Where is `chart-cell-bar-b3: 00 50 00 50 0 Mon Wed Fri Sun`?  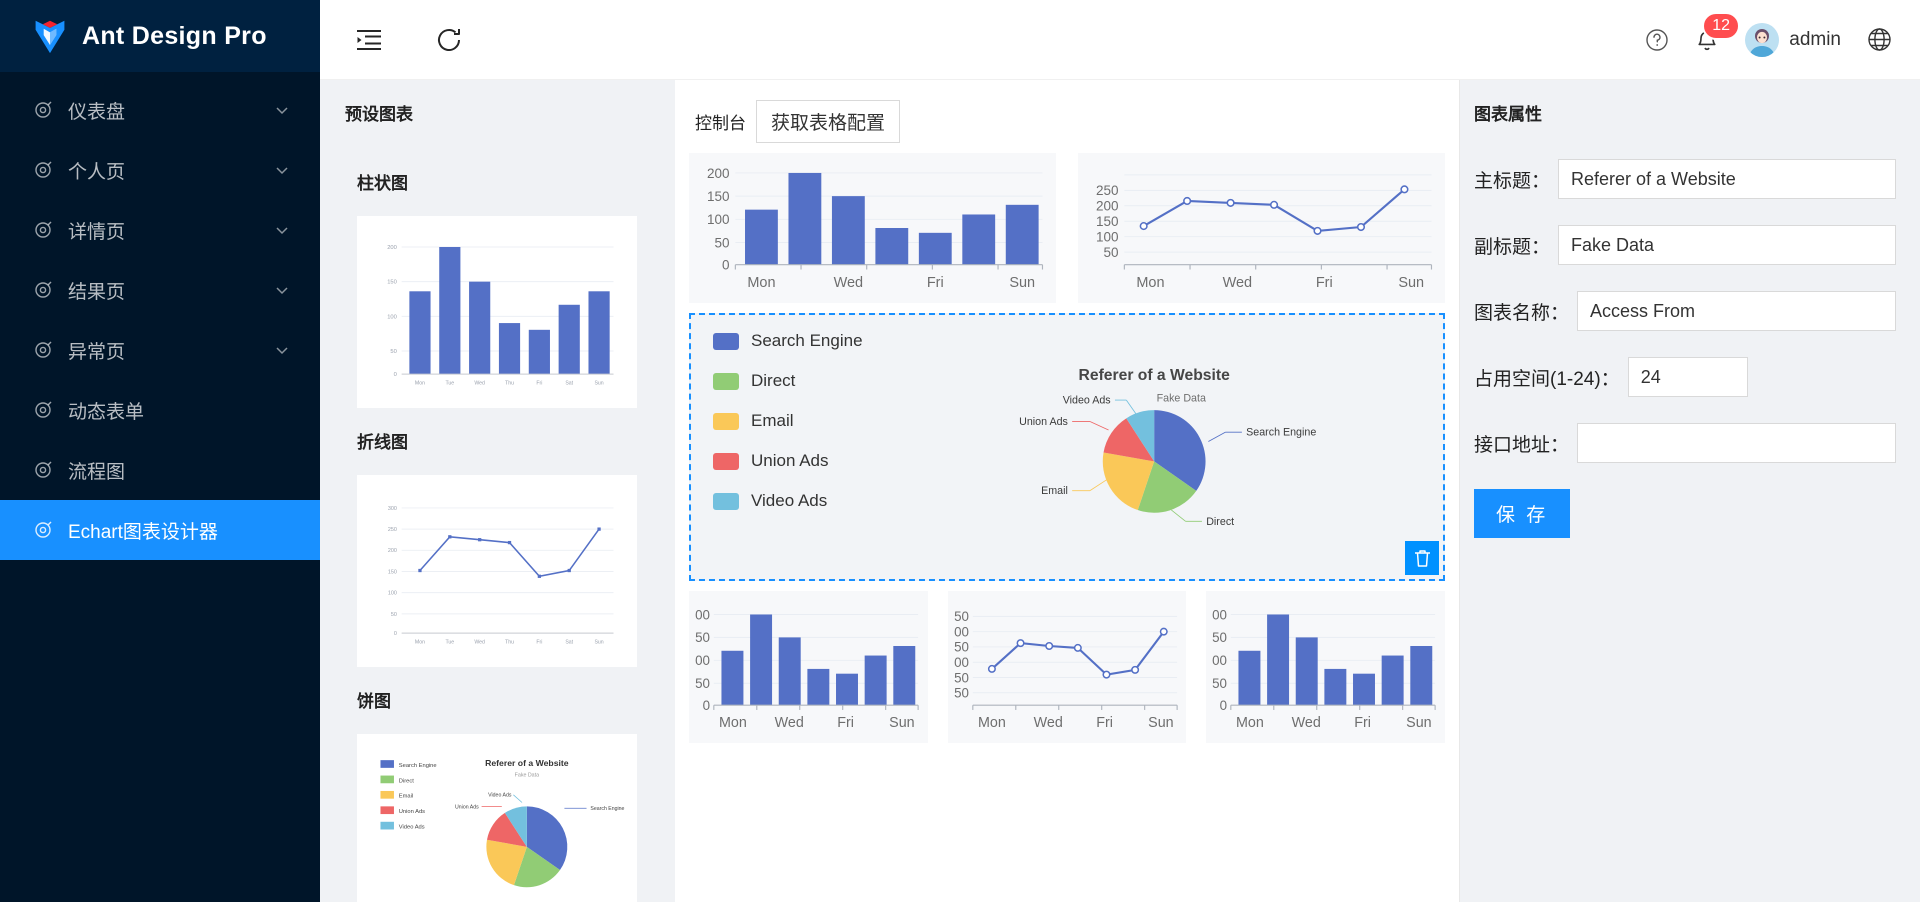 chart-cell-bar-b3: 00 50 00 50 0 Mon Wed Fri Sun is located at coordinates (1326, 667).